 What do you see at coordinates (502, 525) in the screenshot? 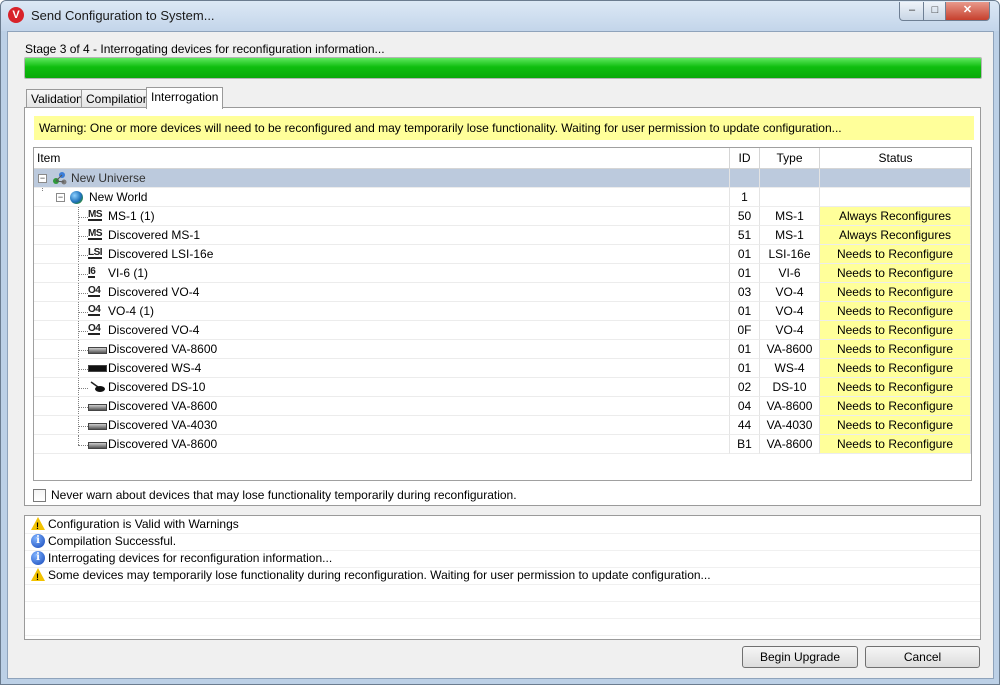
I see `log-row: ! Configuration is Valid with Warnings` at bounding box center [502, 525].